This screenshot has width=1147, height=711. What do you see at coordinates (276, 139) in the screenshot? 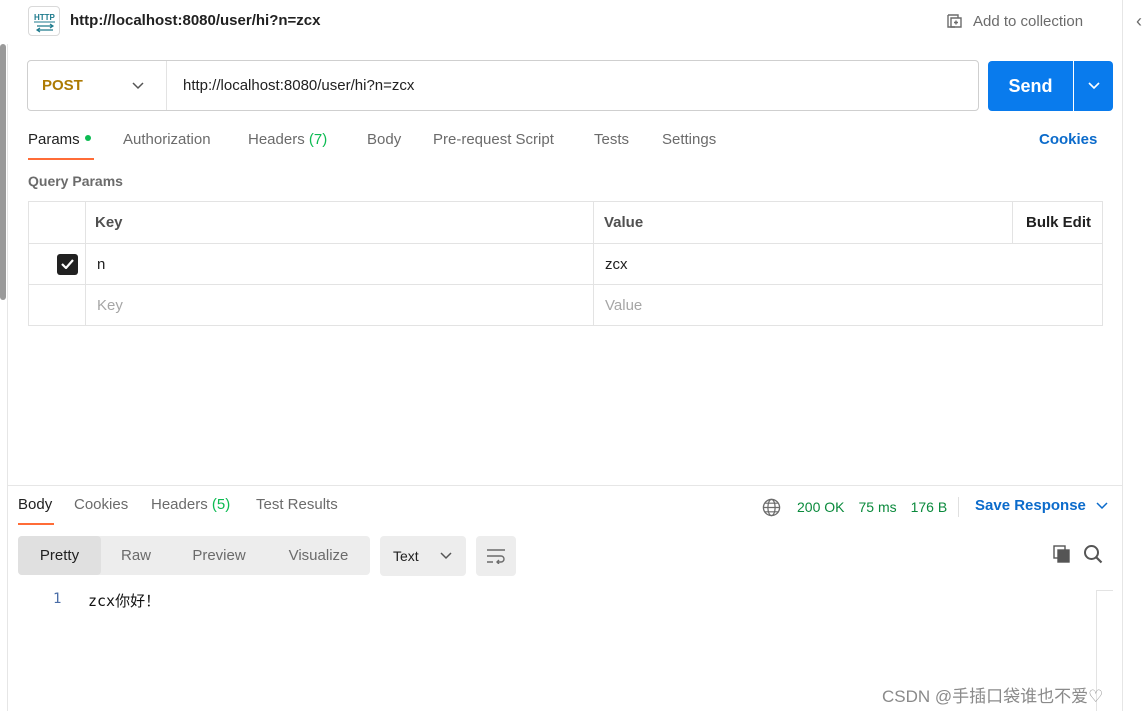
I see `tab-headers-label: Headers` at bounding box center [276, 139].